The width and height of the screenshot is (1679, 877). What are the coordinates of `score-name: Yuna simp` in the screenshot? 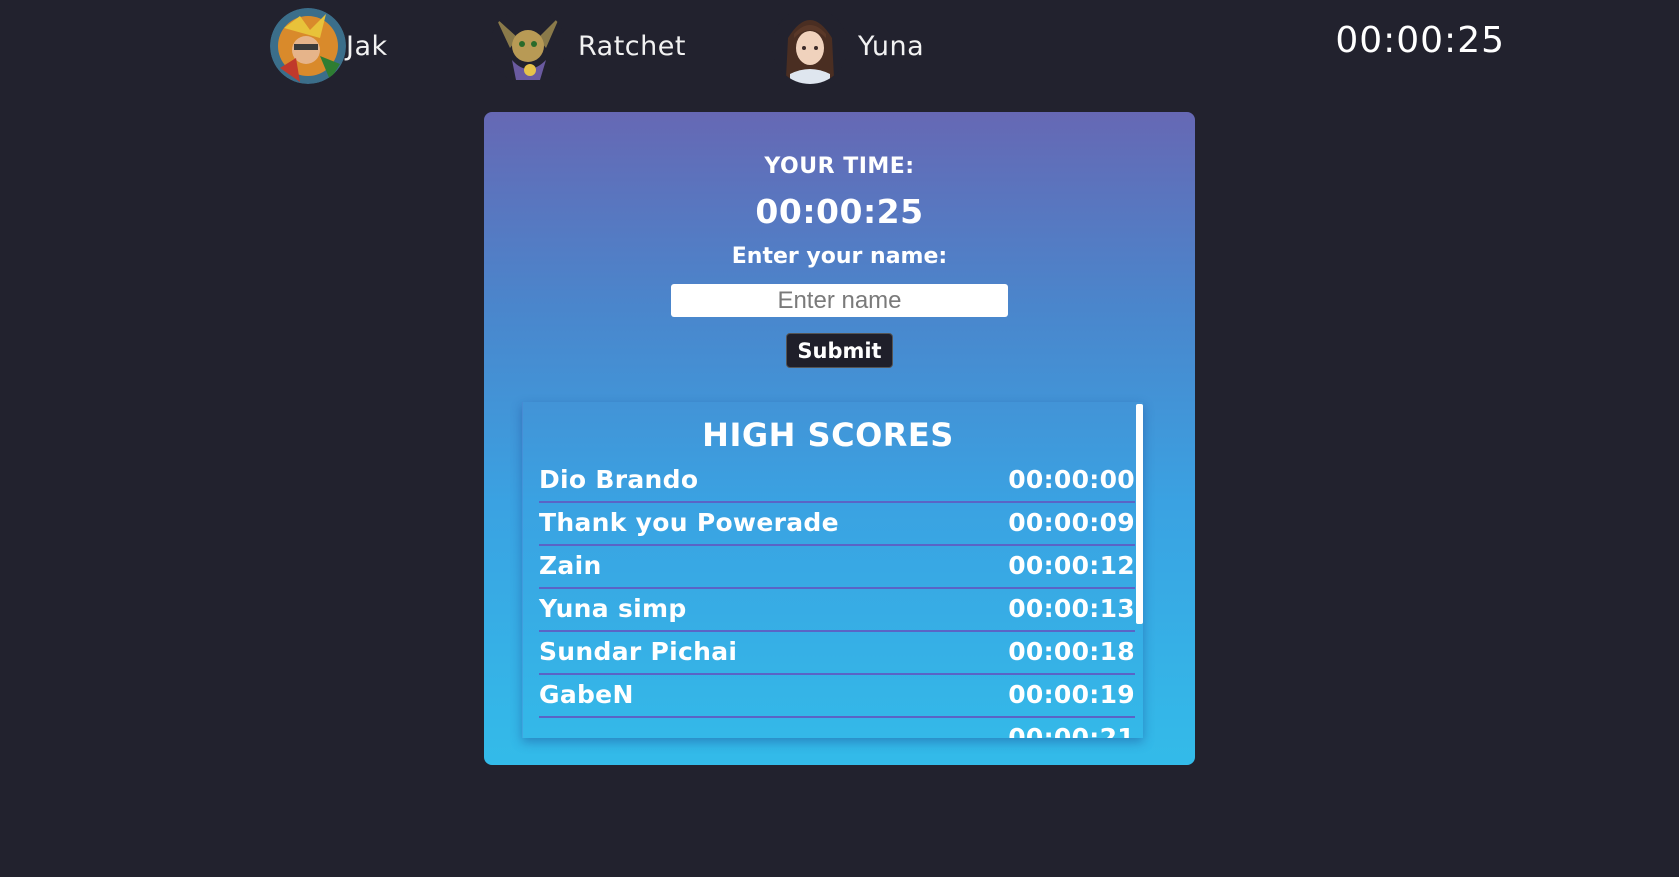 It's located at (613, 608).